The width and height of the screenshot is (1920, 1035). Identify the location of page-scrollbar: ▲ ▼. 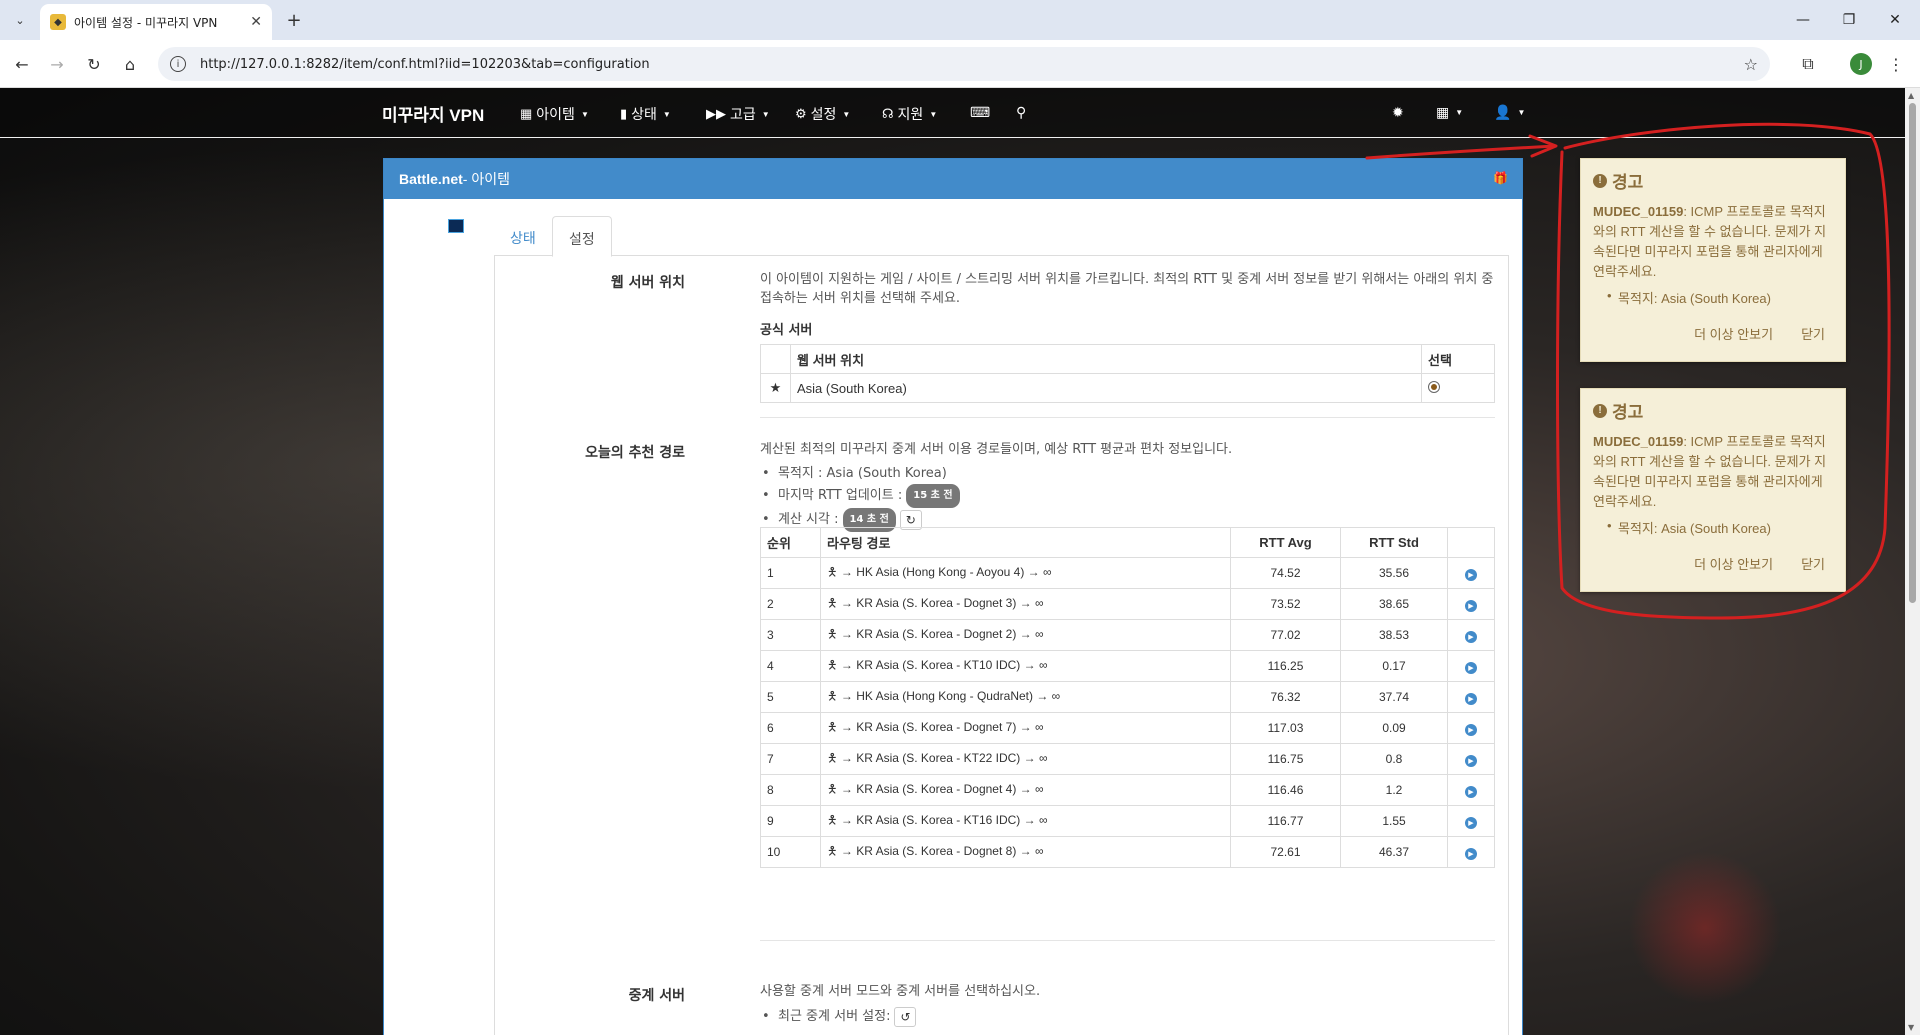
(1912, 561).